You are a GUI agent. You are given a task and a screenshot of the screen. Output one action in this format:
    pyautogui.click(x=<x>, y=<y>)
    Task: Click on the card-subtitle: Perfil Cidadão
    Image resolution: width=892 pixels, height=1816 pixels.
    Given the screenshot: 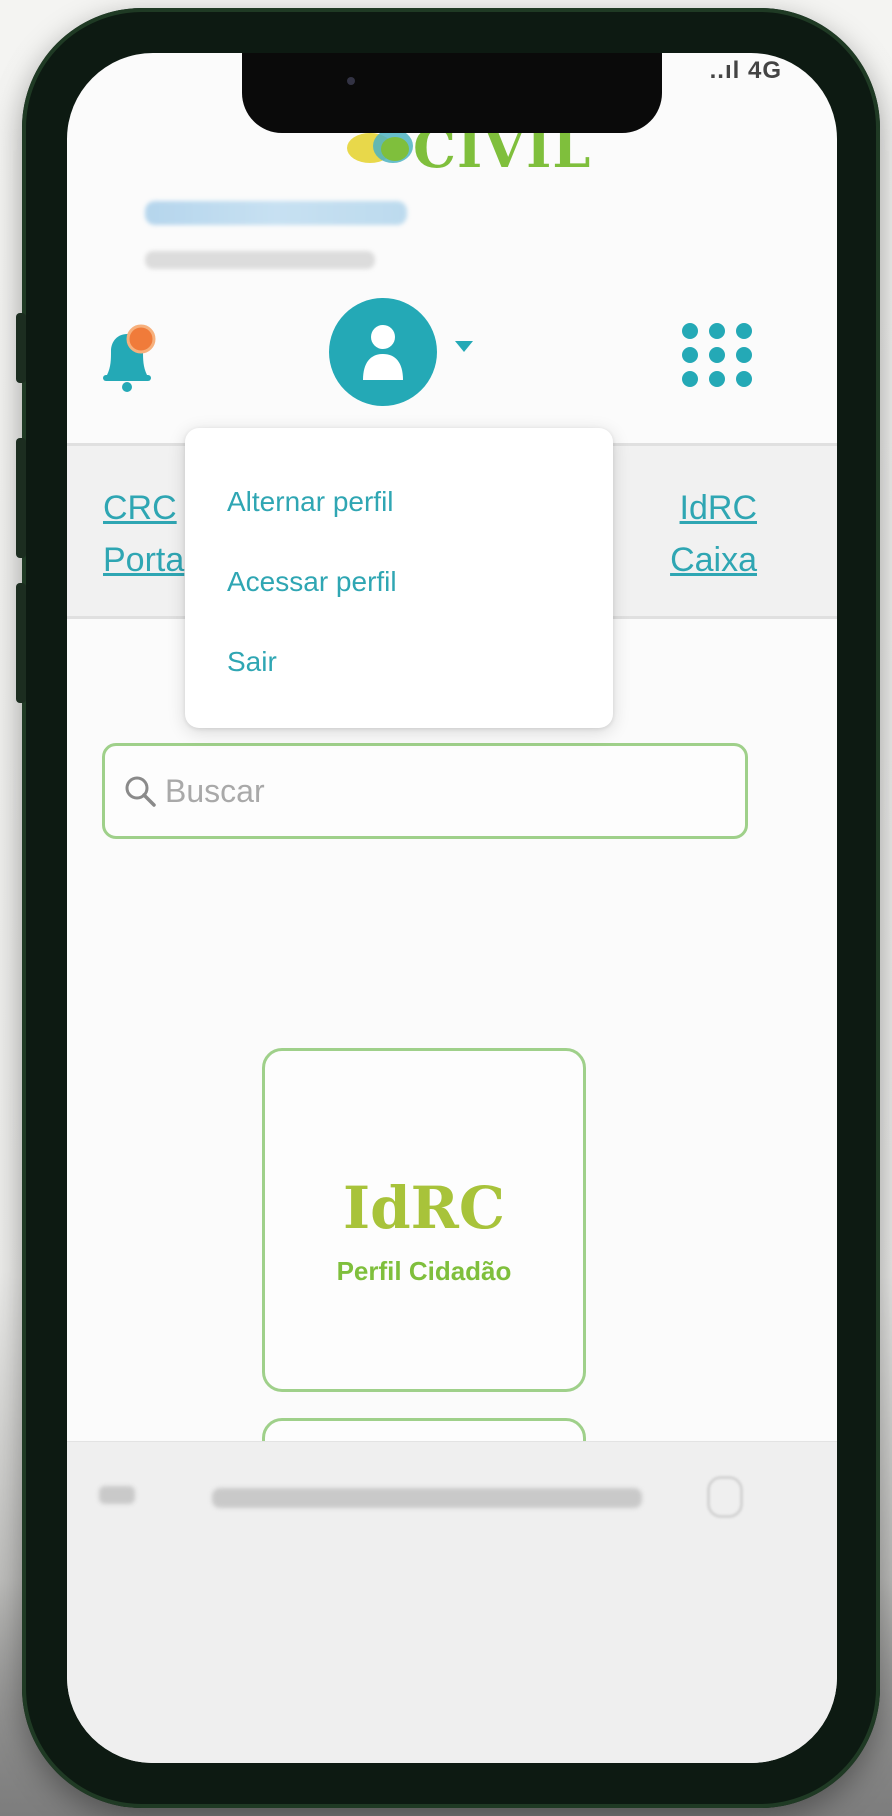 What is the action you would take?
    pyautogui.click(x=424, y=1270)
    